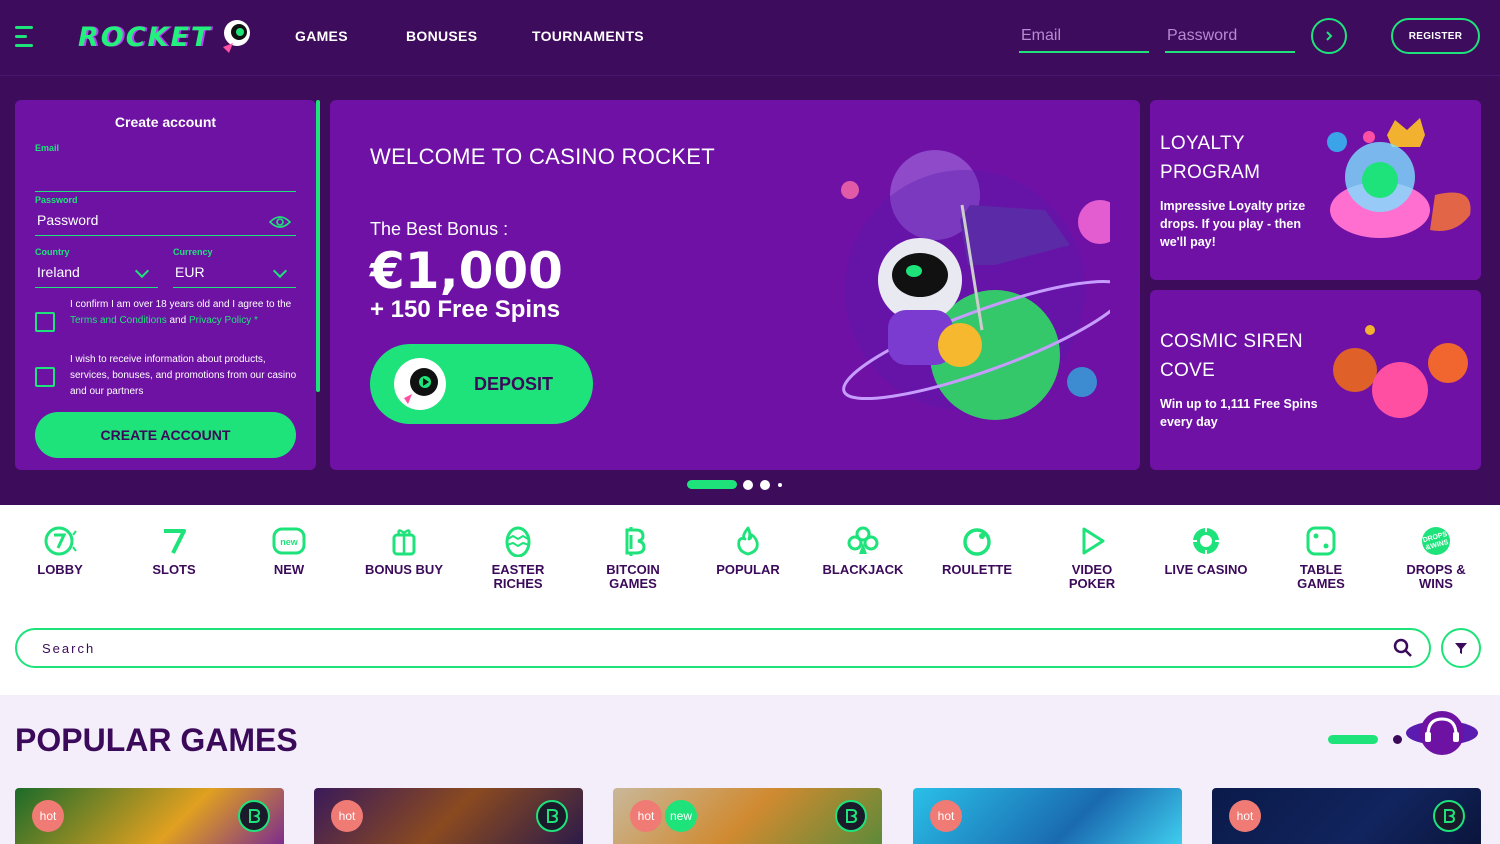 The image size is (1500, 844). What do you see at coordinates (863, 540) in the screenshot?
I see `clubs-icon` at bounding box center [863, 540].